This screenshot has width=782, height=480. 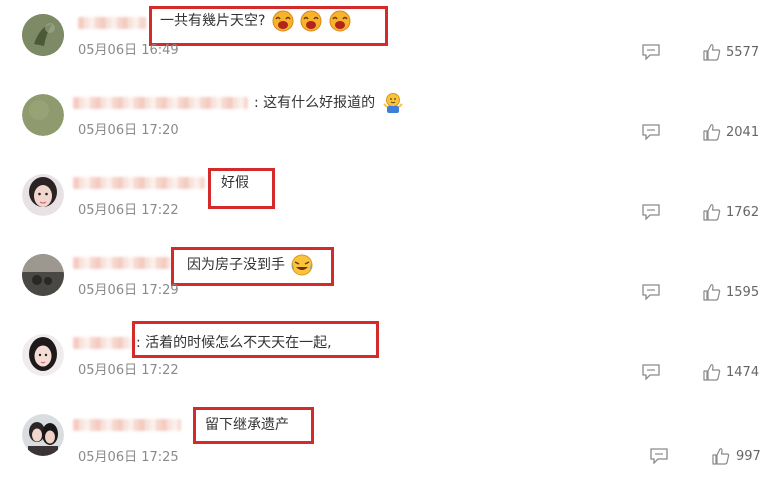 I want to click on like-count: 997, so click(x=748, y=456).